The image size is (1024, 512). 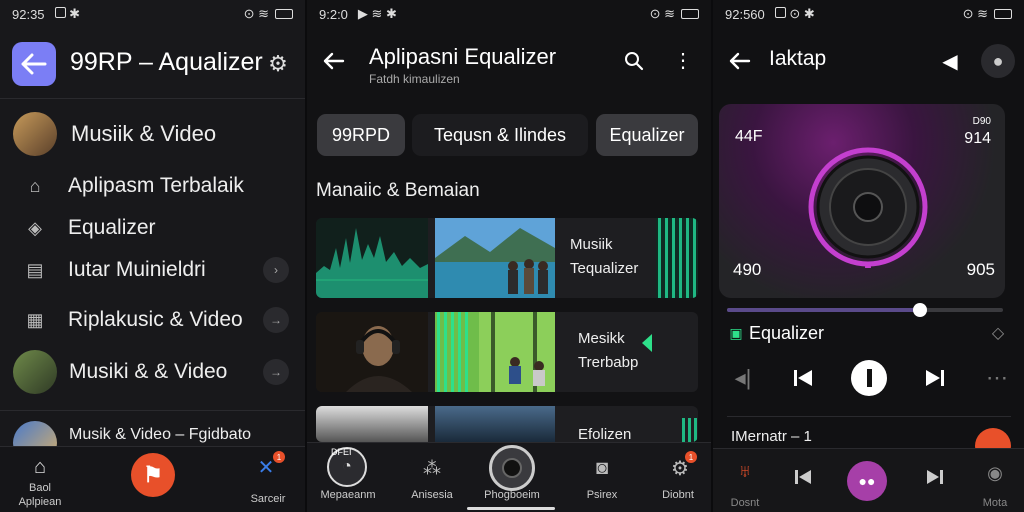 I want to click on menu-item-playlist: ▦ Riplakusic & Video →, so click(x=152, y=320).